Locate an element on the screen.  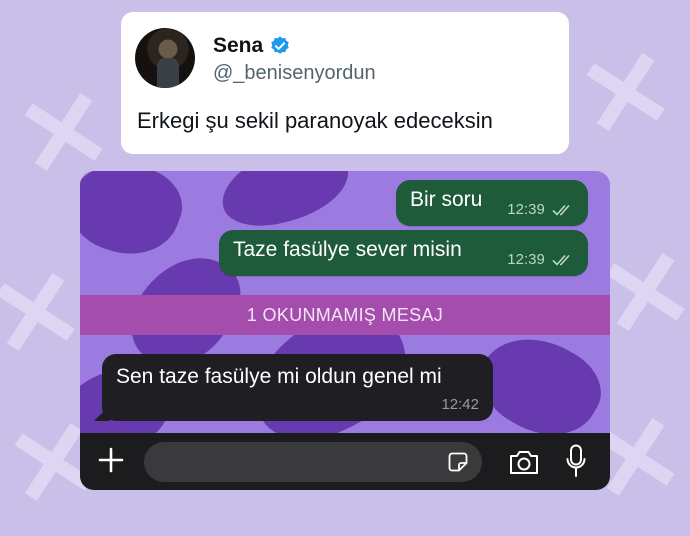
message-time: 12:42 is located at coordinates (460, 404).